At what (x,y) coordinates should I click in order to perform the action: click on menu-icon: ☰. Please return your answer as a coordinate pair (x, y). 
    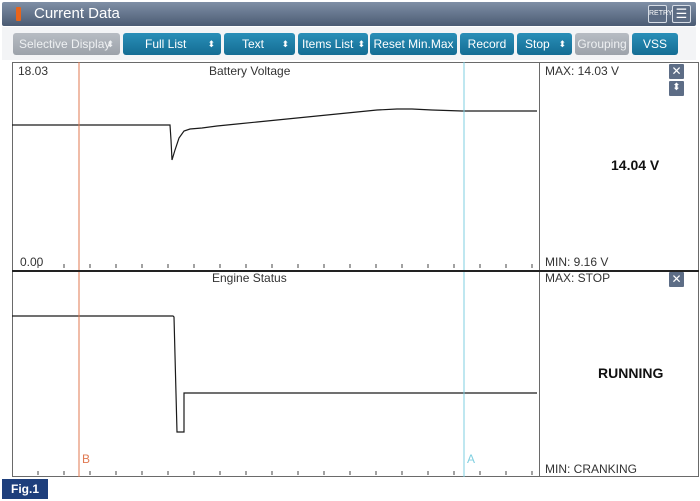
    Looking at the image, I should click on (681, 14).